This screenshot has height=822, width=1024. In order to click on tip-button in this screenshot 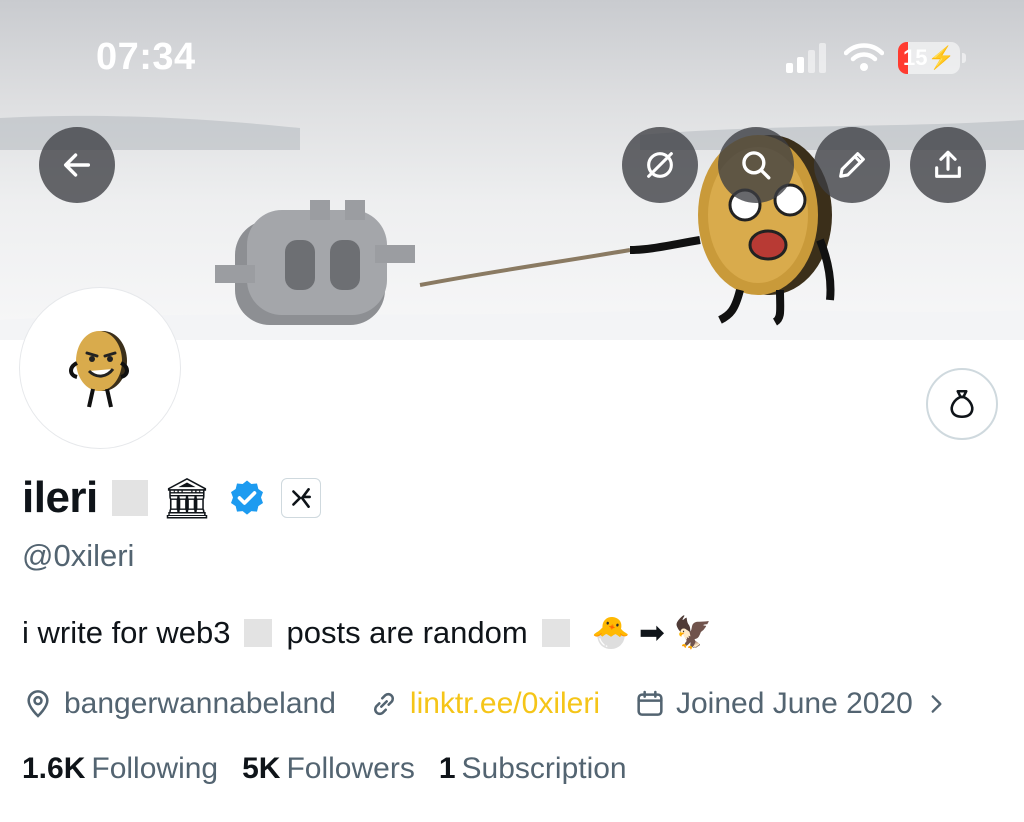, I will do `click(962, 404)`.